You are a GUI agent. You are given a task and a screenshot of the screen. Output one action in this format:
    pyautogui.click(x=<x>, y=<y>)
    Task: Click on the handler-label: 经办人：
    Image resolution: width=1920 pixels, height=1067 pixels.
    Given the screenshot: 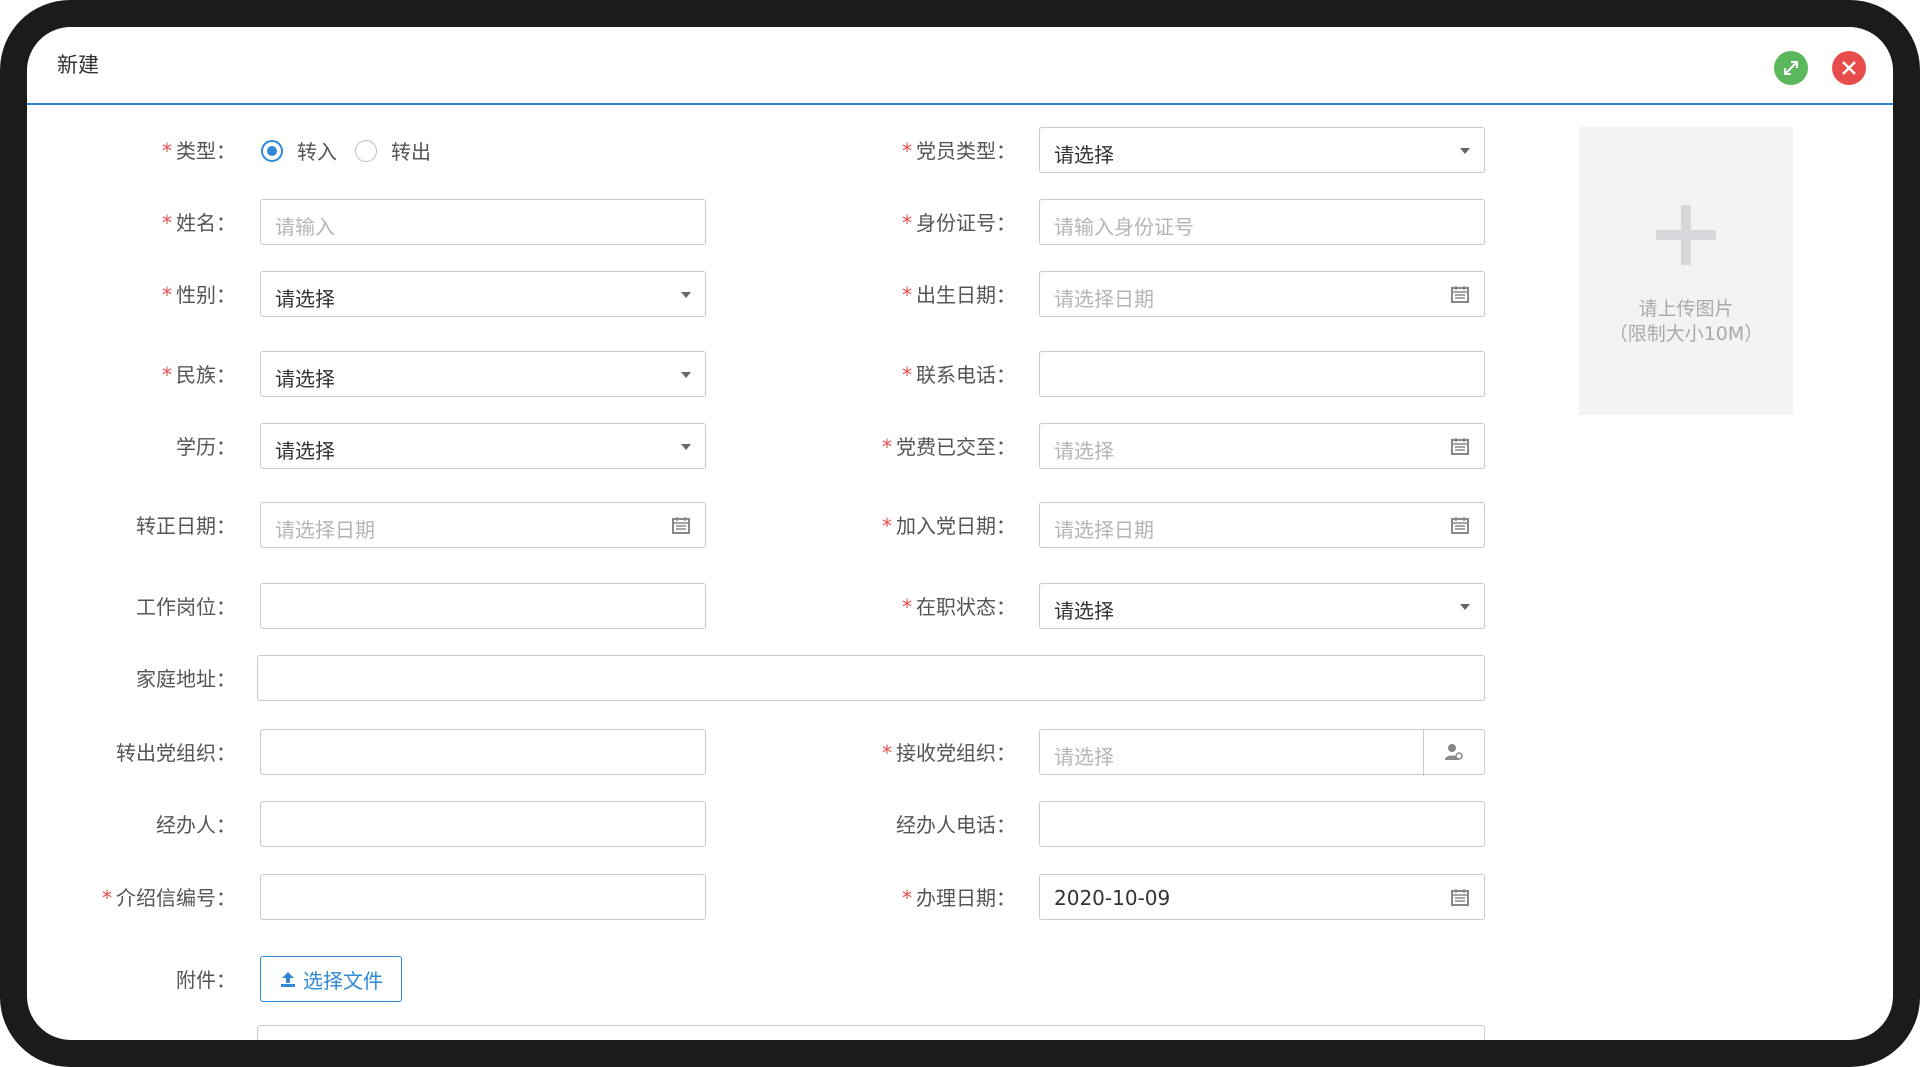 What is the action you would take?
    pyautogui.click(x=196, y=825)
    